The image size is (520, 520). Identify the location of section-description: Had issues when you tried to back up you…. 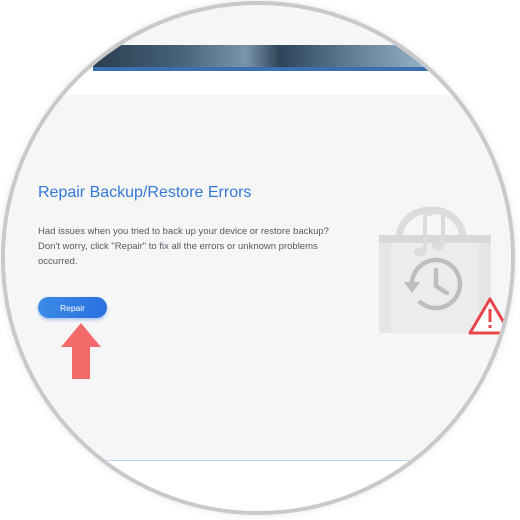
(183, 246).